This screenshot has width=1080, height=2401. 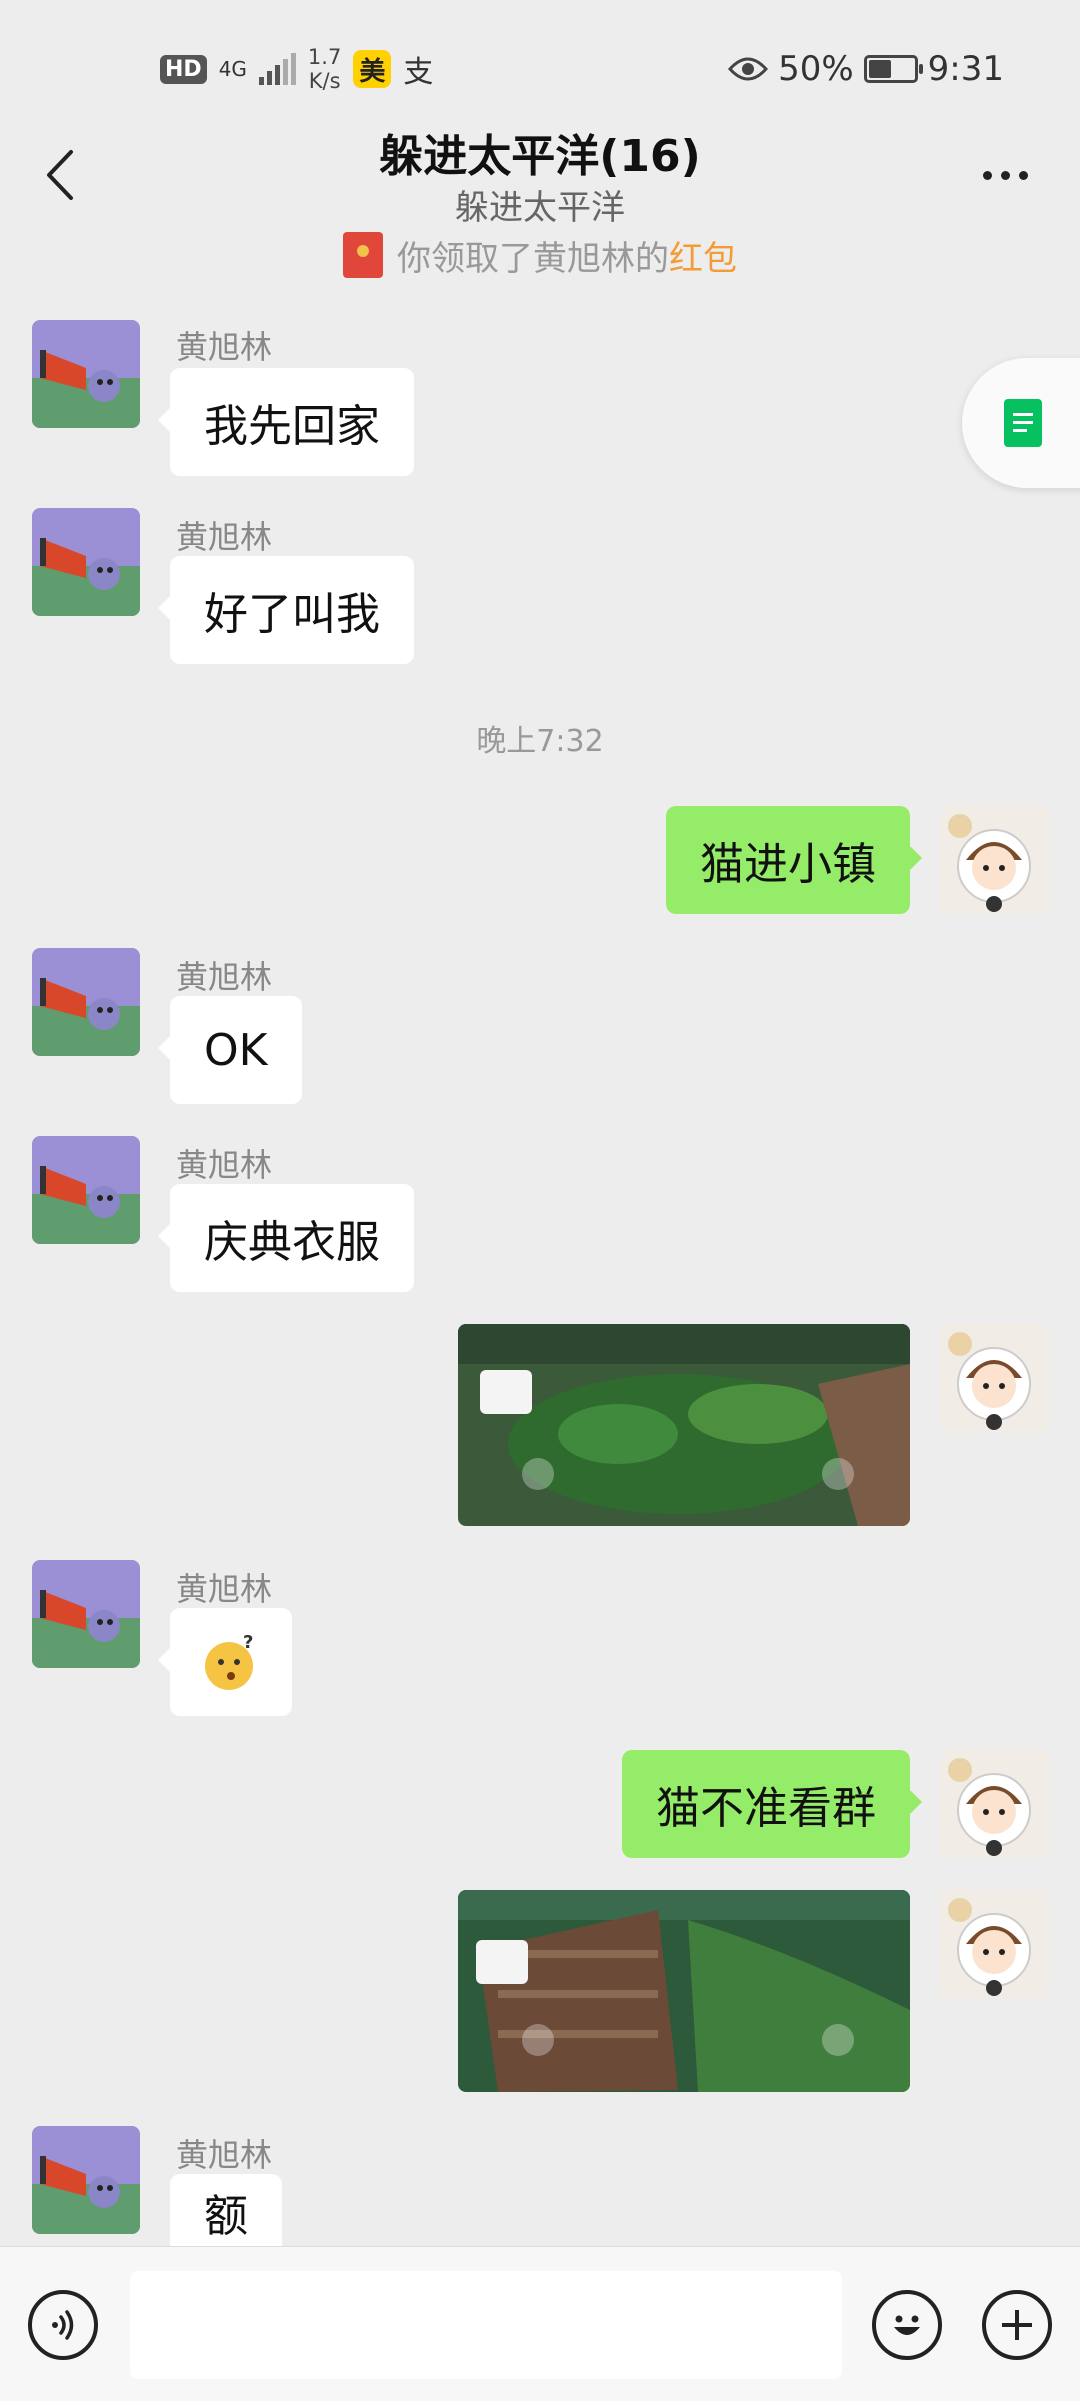 I want to click on floating-doc-button, so click(x=1021, y=423).